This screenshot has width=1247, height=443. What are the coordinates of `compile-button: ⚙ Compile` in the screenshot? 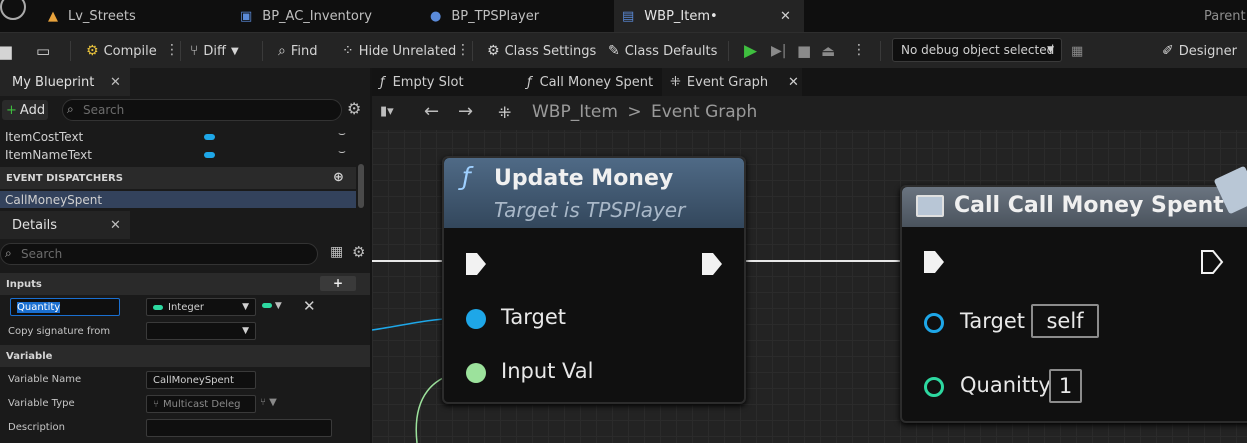 It's located at (121, 51).